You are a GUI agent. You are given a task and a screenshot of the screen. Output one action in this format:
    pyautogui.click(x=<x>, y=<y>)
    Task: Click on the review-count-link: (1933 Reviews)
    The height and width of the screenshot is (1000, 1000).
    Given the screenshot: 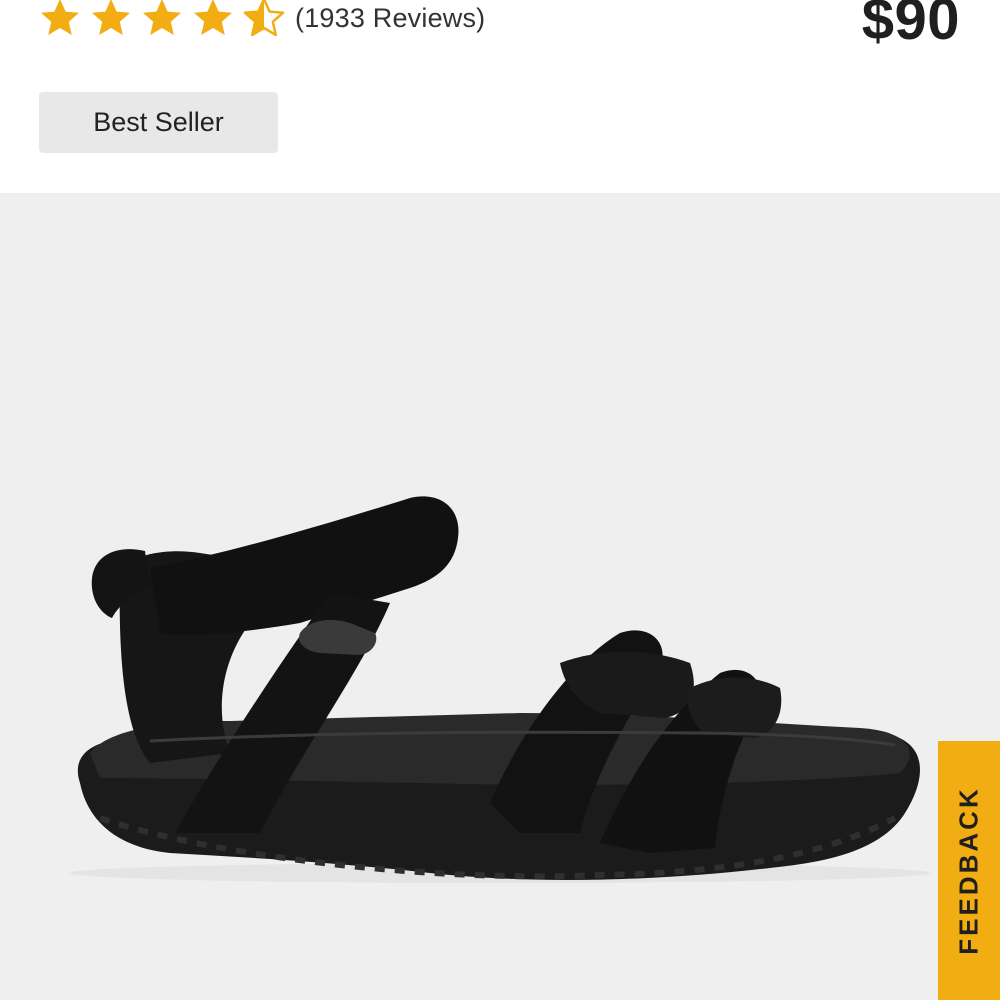 What is the action you would take?
    pyautogui.click(x=390, y=18)
    